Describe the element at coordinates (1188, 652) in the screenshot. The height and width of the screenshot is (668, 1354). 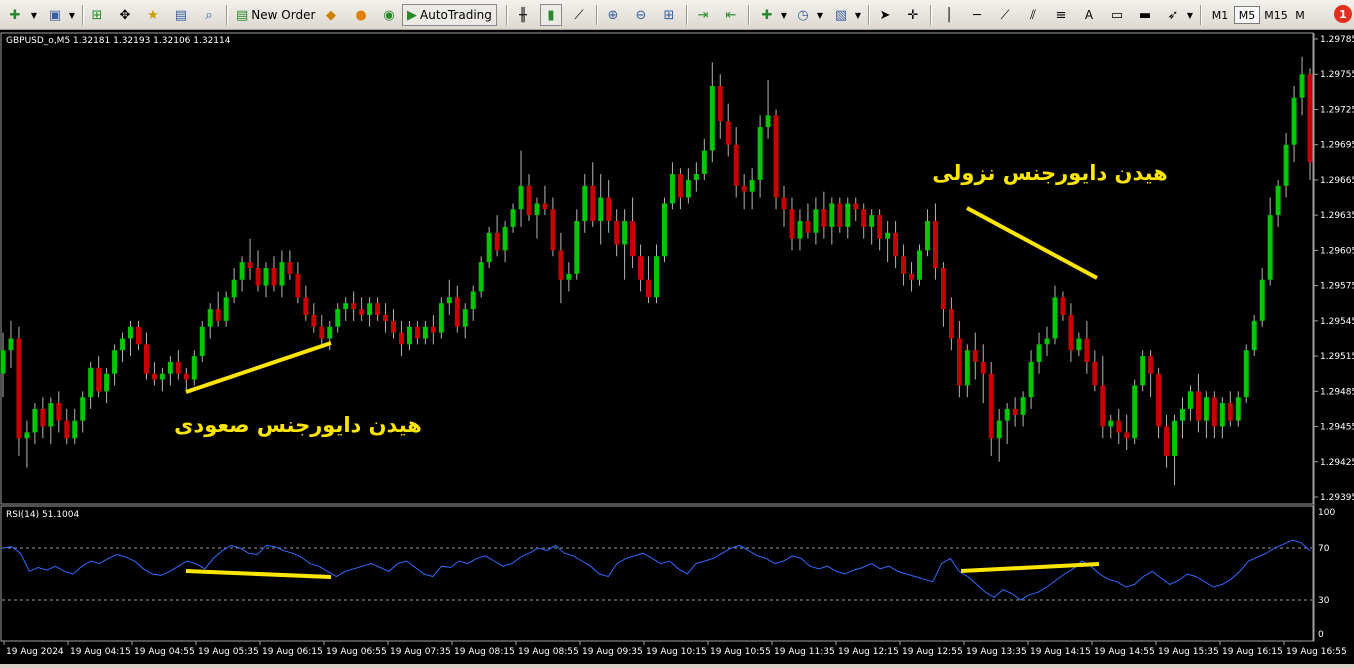
I see `time-label: 19 Aug 15:35` at that location.